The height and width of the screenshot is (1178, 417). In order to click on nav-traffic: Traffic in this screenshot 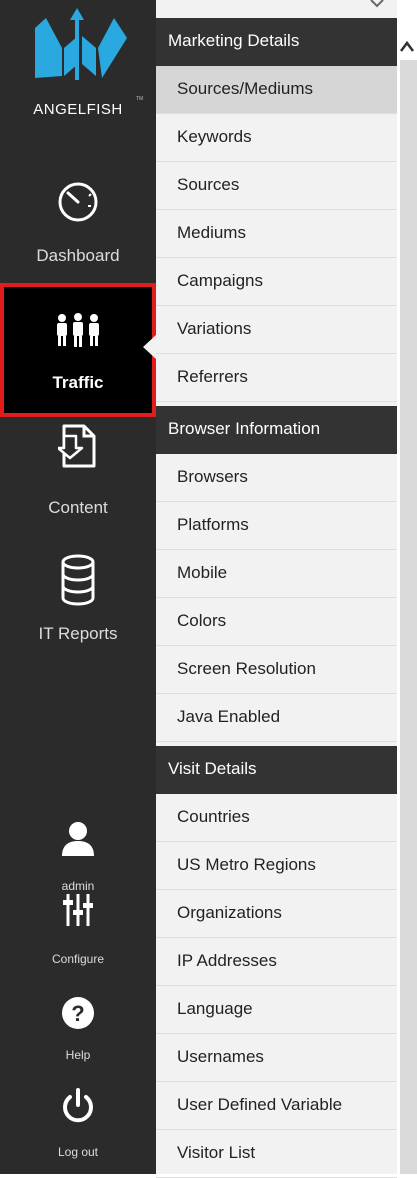, I will do `click(78, 350)`.